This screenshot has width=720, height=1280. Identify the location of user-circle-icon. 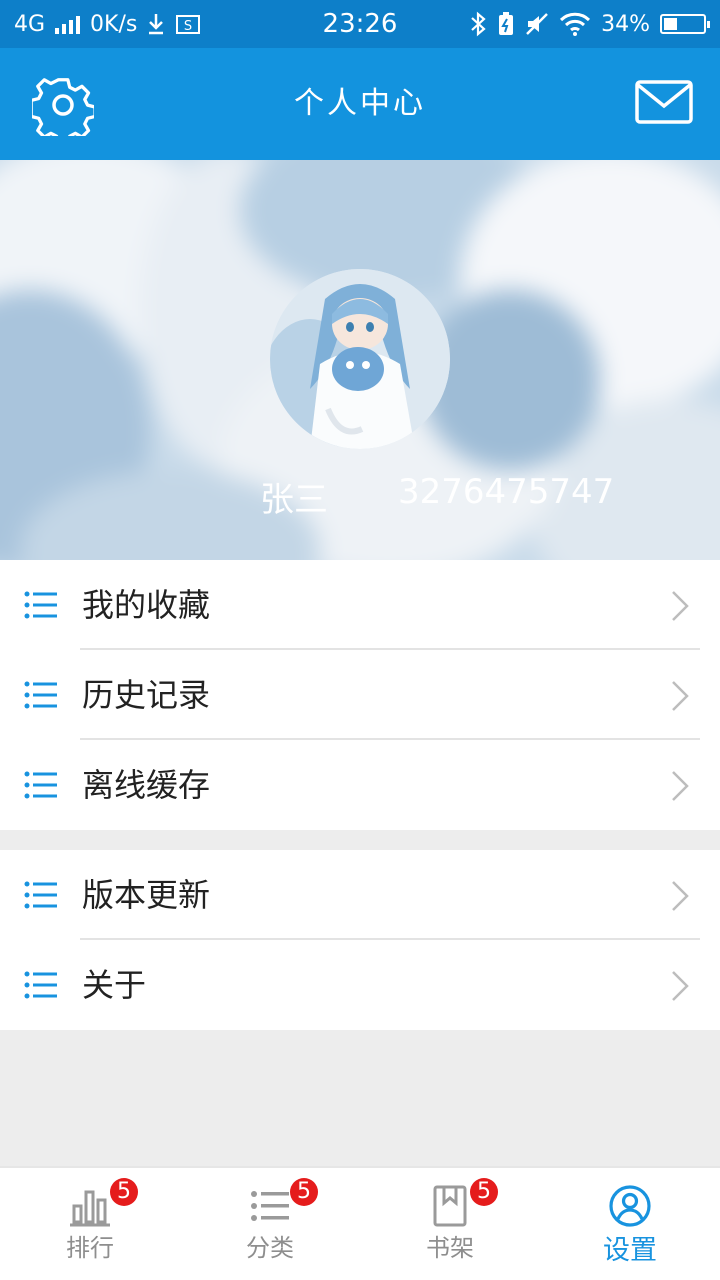
(630, 1206).